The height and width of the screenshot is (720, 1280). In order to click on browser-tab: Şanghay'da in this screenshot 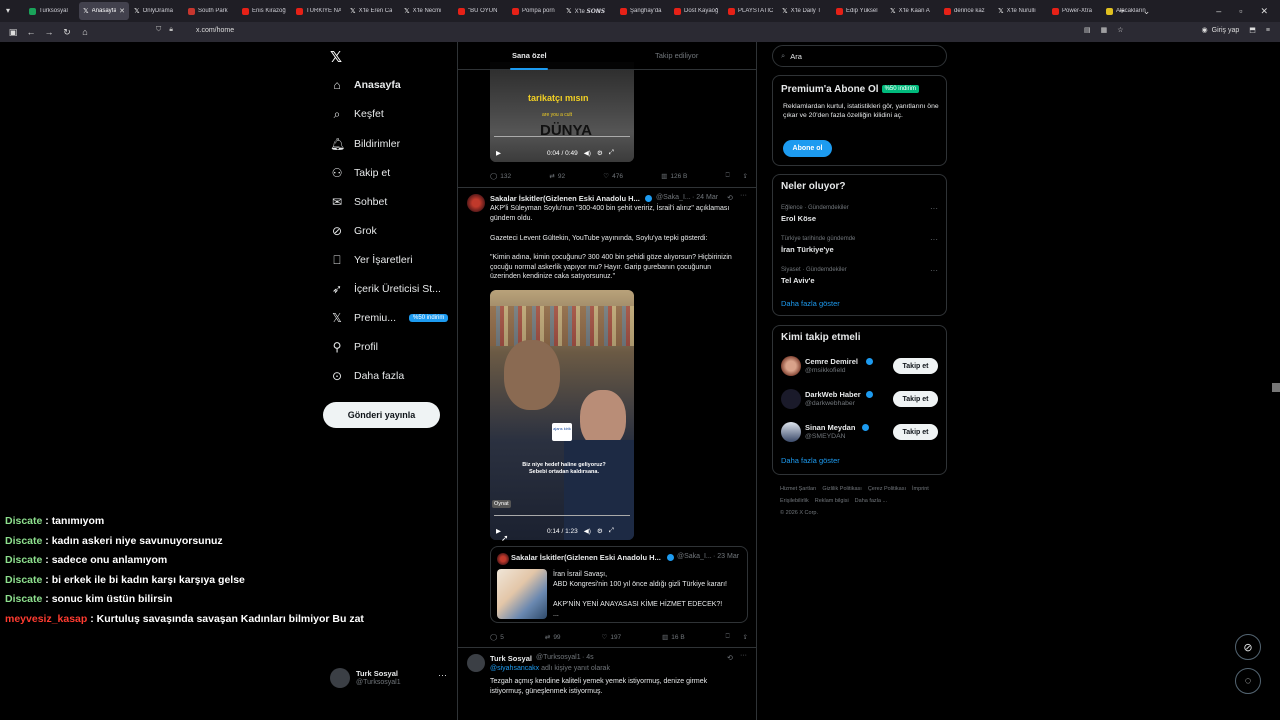, I will do `click(642, 11)`.